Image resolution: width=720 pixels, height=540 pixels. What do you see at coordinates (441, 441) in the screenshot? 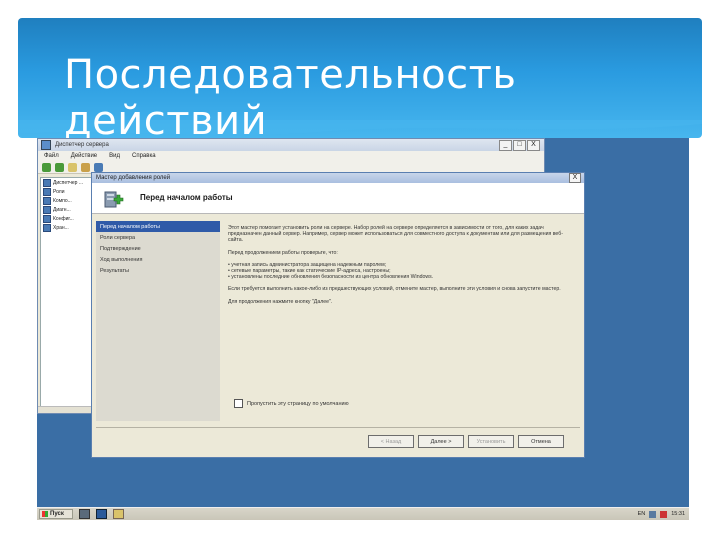
I see `next-button: Далее >` at bounding box center [441, 441].